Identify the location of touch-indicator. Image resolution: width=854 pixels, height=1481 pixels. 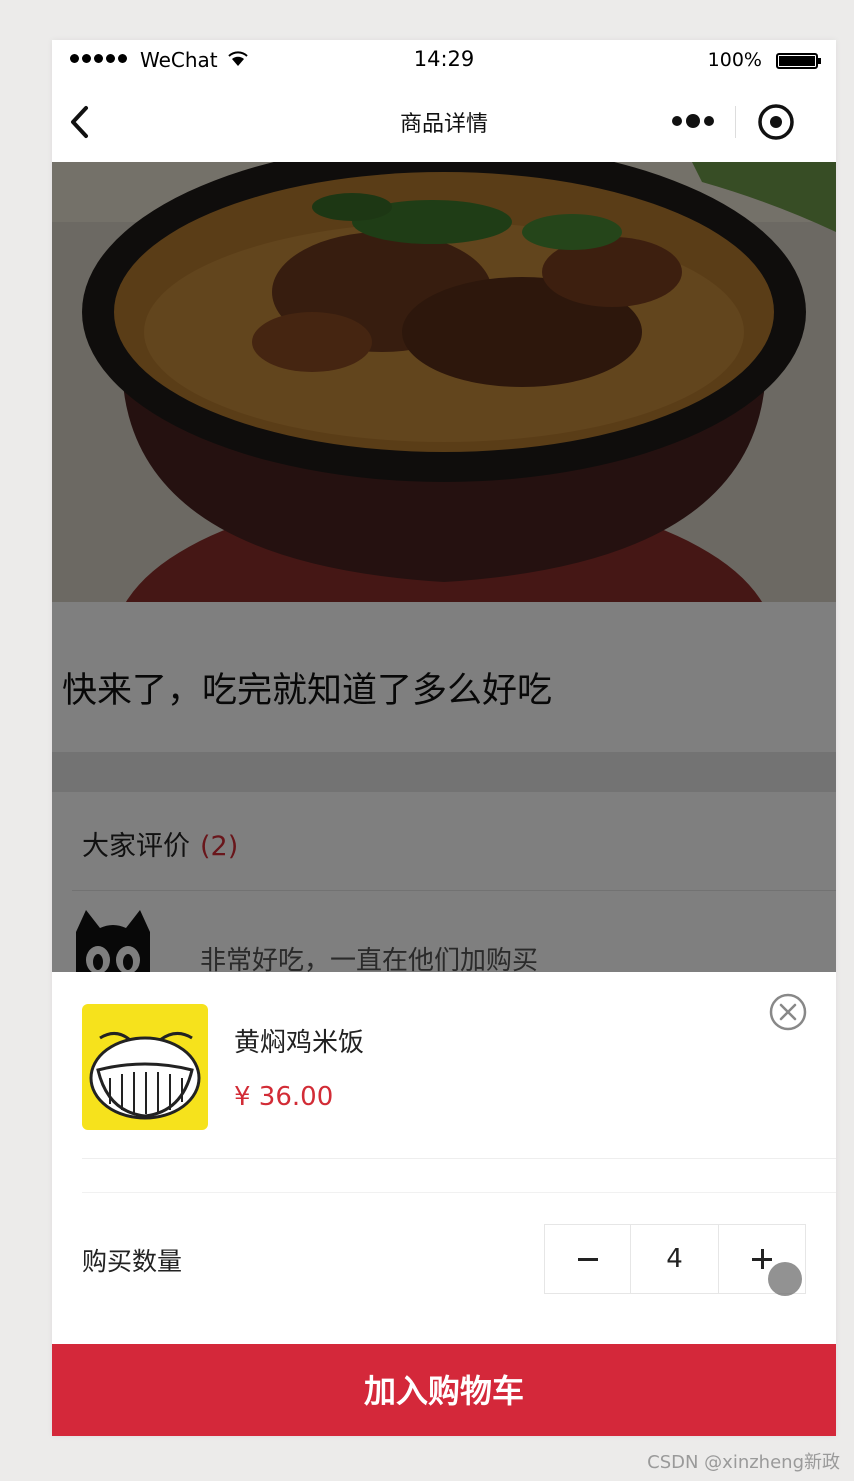
(785, 1279).